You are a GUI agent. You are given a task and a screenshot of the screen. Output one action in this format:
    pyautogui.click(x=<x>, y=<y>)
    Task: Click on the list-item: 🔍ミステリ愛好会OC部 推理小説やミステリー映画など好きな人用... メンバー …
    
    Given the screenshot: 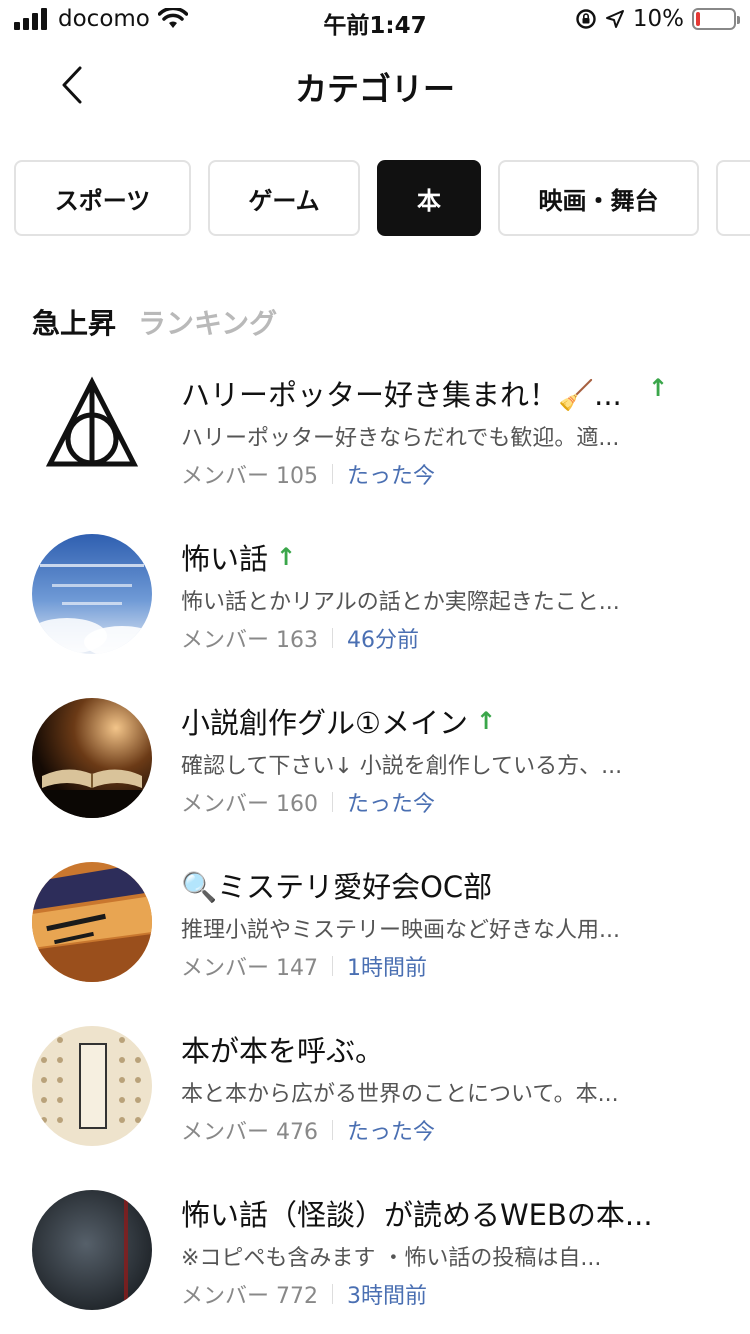 What is the action you would take?
    pyautogui.click(x=375, y=938)
    